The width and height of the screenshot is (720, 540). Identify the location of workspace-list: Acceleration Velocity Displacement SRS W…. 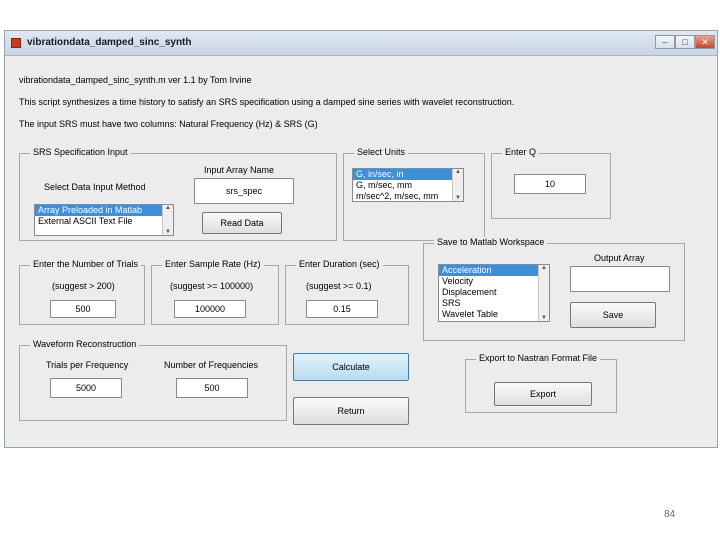
(494, 293).